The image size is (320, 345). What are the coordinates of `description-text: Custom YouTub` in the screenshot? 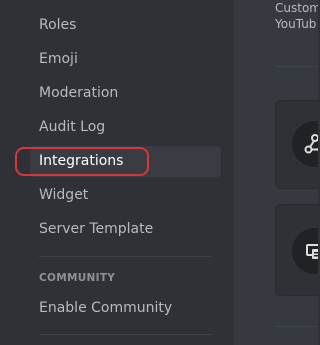 It's located at (296, 16).